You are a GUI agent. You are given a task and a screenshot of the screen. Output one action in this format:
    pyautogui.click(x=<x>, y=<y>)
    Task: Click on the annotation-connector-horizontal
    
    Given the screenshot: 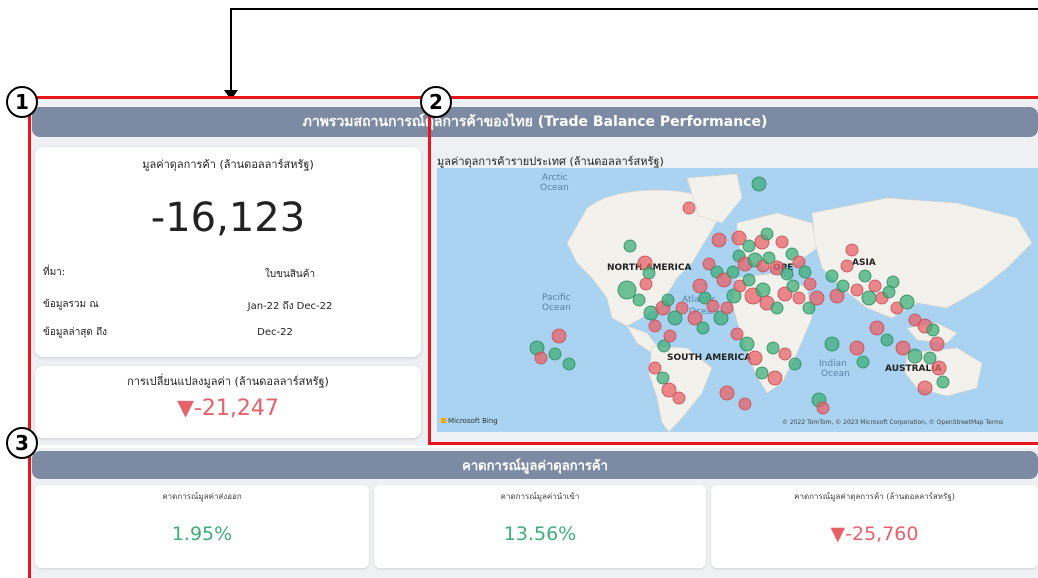 What is the action you would take?
    pyautogui.click(x=634, y=9)
    